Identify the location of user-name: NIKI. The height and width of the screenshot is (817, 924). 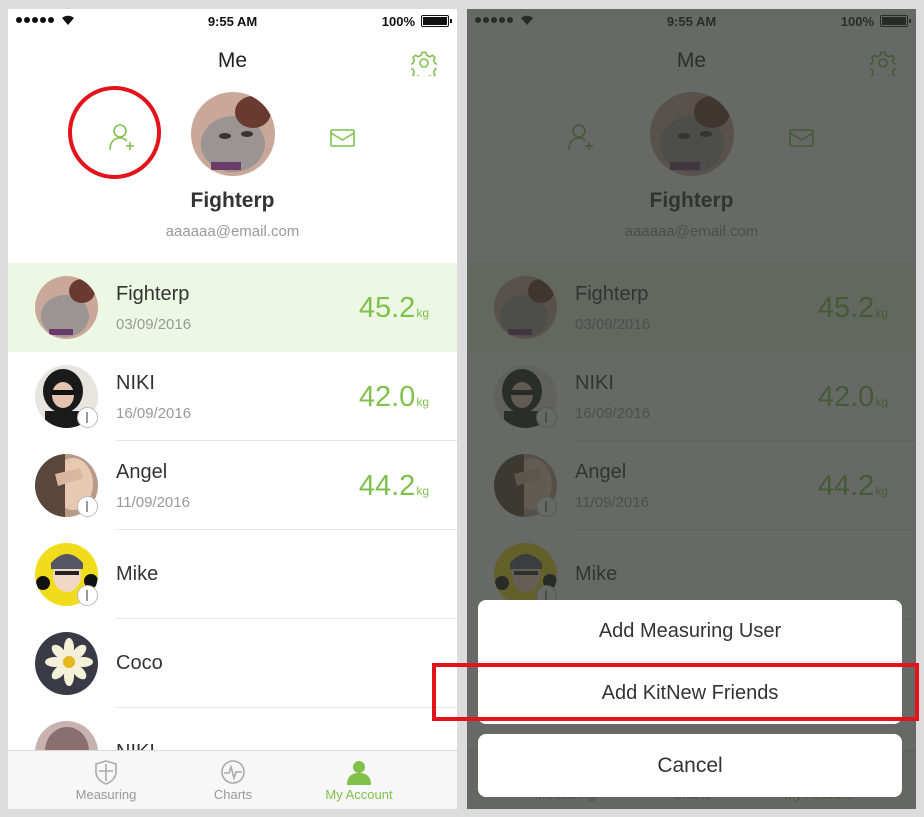
(135, 383).